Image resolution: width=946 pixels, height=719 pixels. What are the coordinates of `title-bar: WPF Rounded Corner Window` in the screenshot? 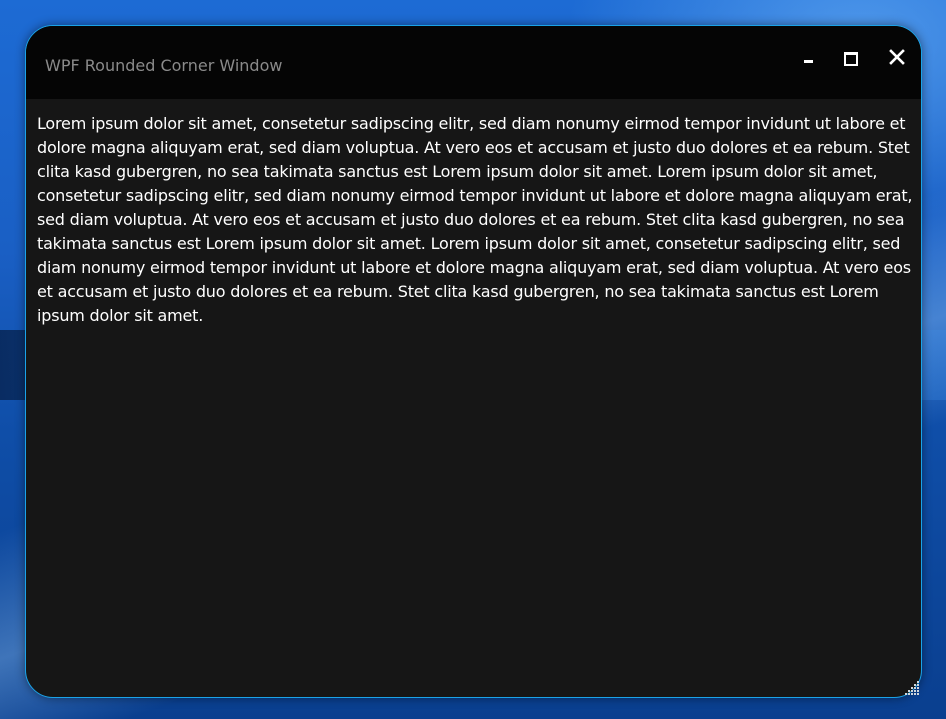 It's located at (473, 62).